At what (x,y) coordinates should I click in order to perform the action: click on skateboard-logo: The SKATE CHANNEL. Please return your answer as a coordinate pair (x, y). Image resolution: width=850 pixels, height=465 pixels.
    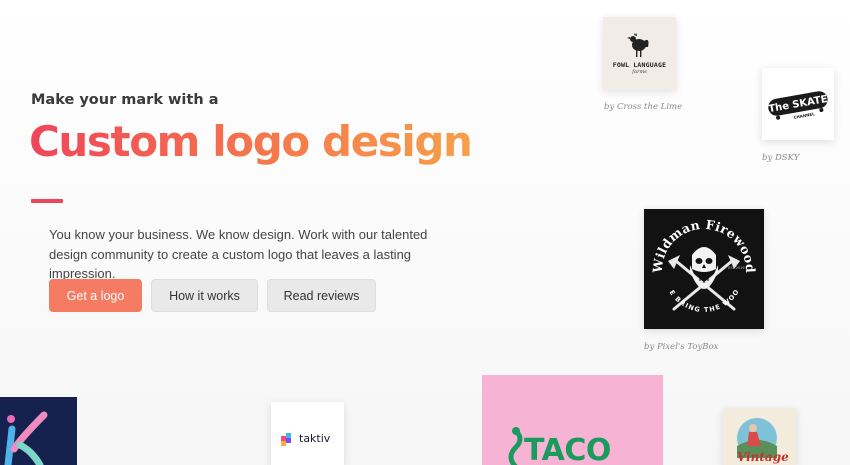
    Looking at the image, I should click on (798, 105).